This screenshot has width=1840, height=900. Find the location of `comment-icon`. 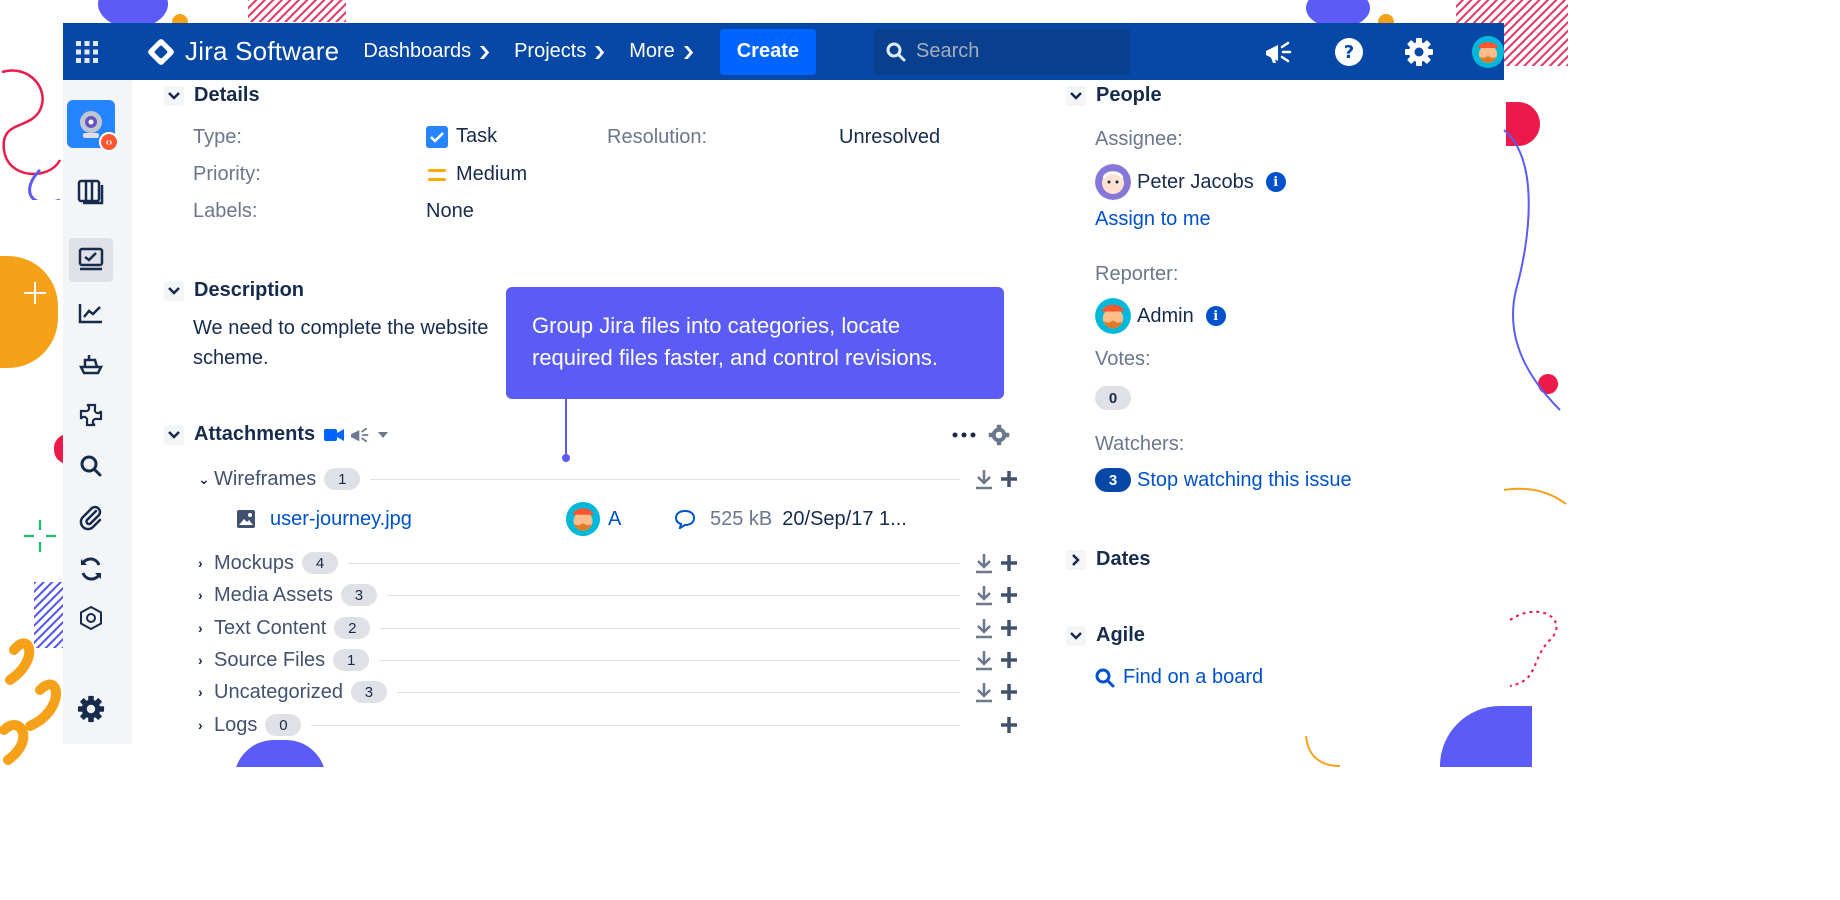

comment-icon is located at coordinates (685, 519).